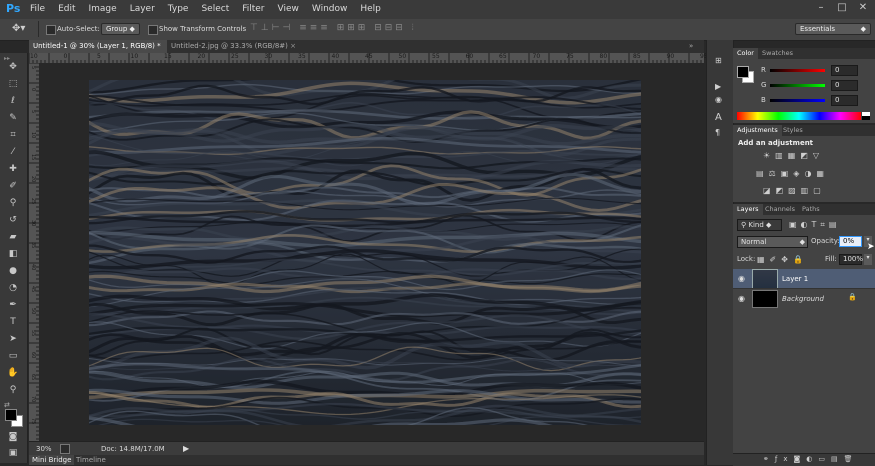 This screenshot has width=875, height=466. Describe the element at coordinates (833, 29) in the screenshot. I see `workspace-dropdown: Essentials ◆` at that location.